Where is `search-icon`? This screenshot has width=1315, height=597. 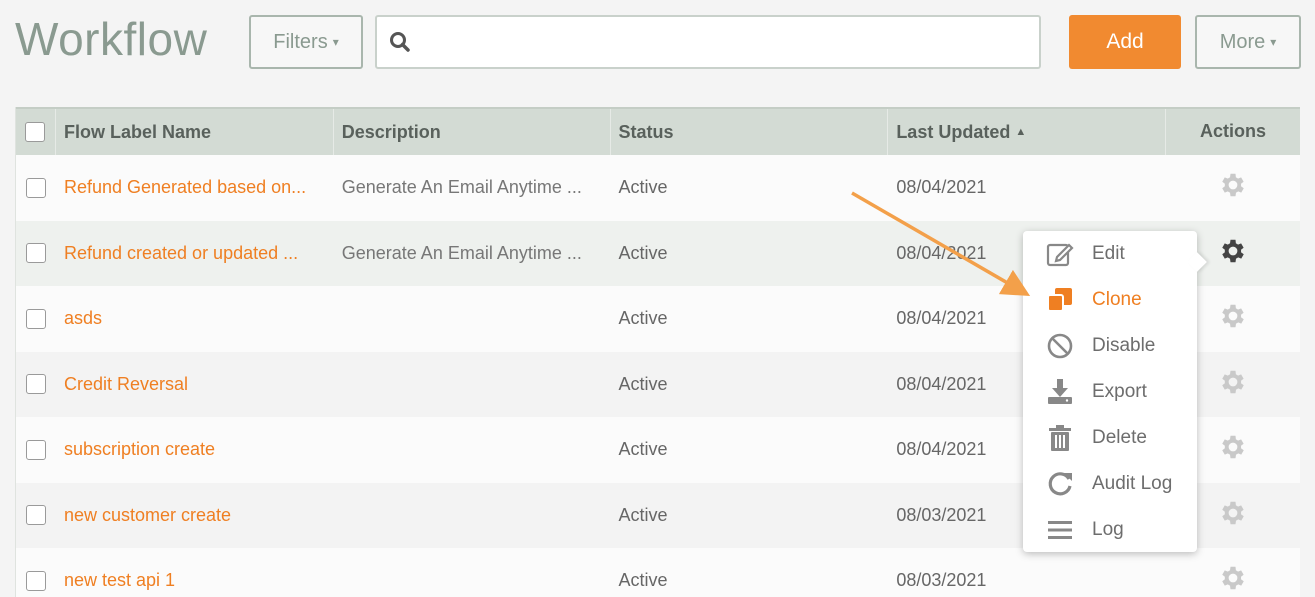 search-icon is located at coordinates (400, 44).